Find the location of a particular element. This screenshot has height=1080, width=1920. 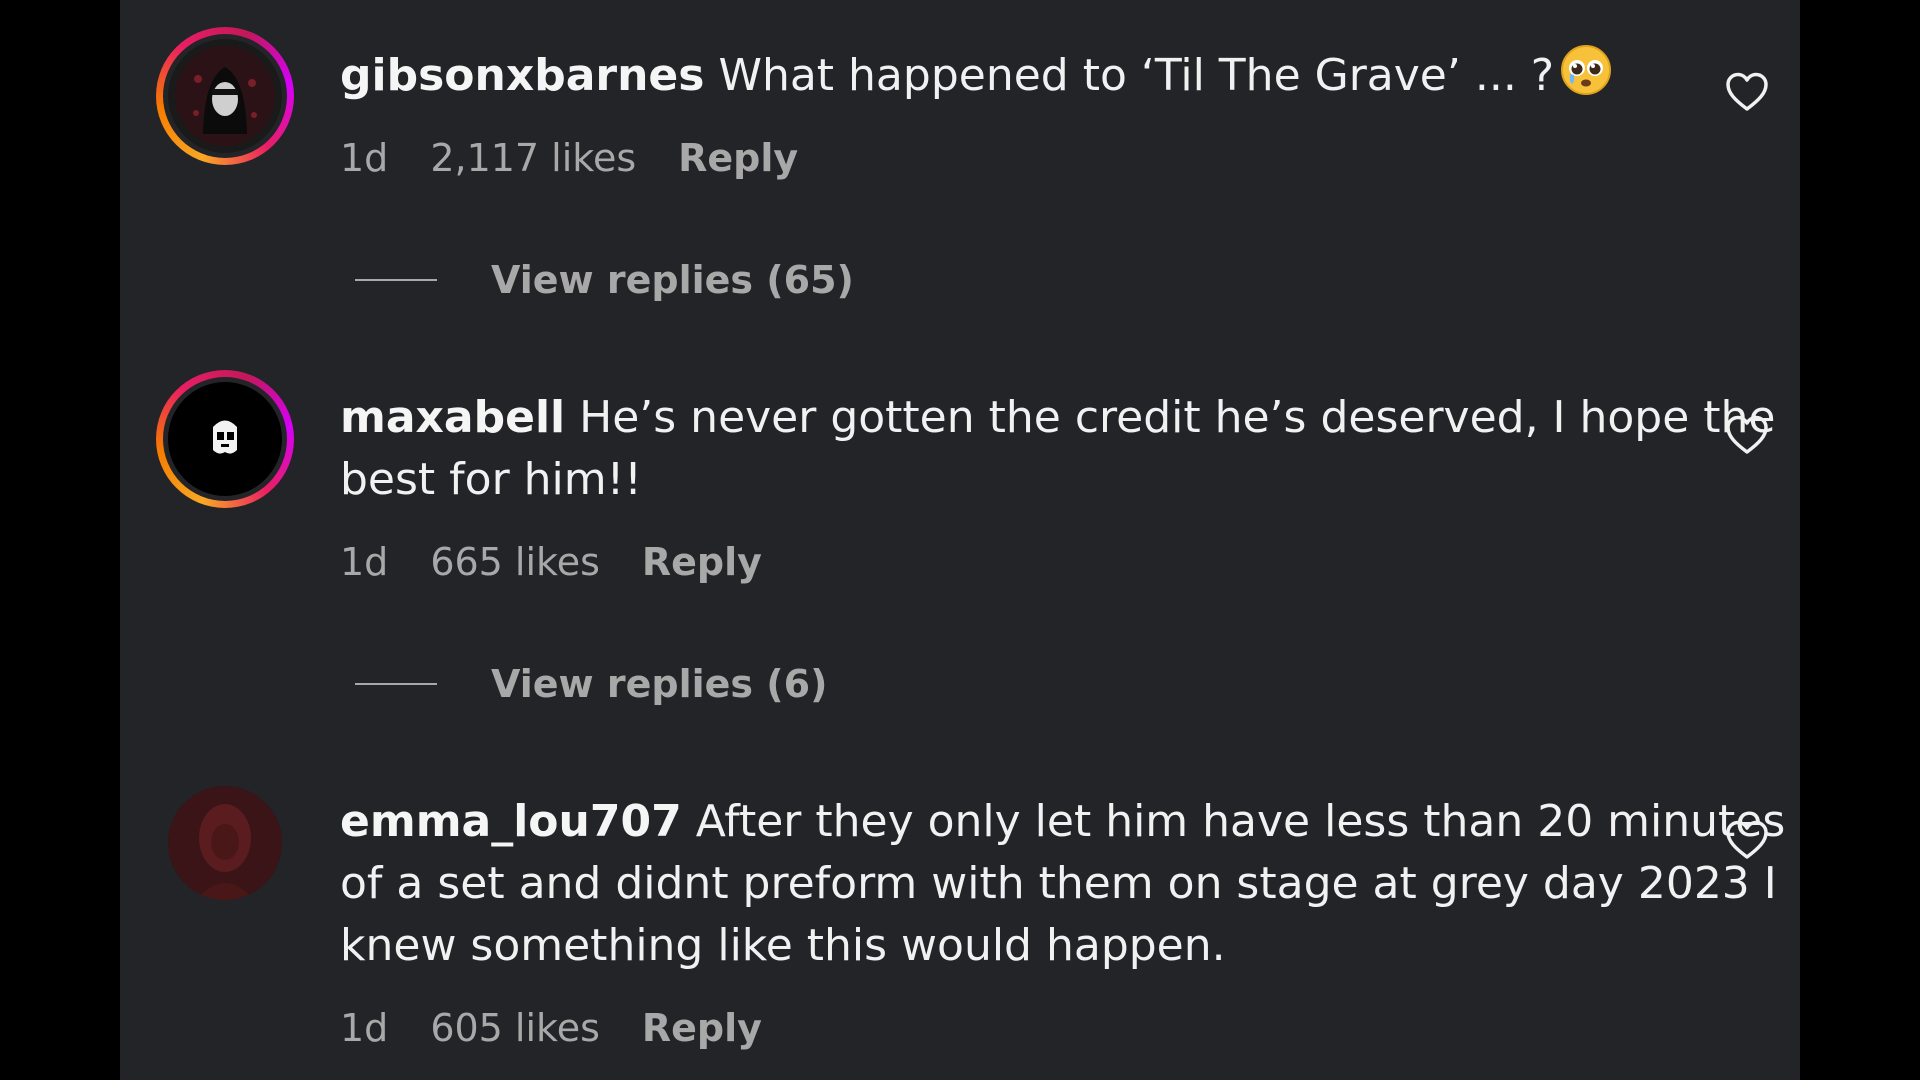

comment-meta: 1d 2,117 likes Reply is located at coordinates (569, 158).